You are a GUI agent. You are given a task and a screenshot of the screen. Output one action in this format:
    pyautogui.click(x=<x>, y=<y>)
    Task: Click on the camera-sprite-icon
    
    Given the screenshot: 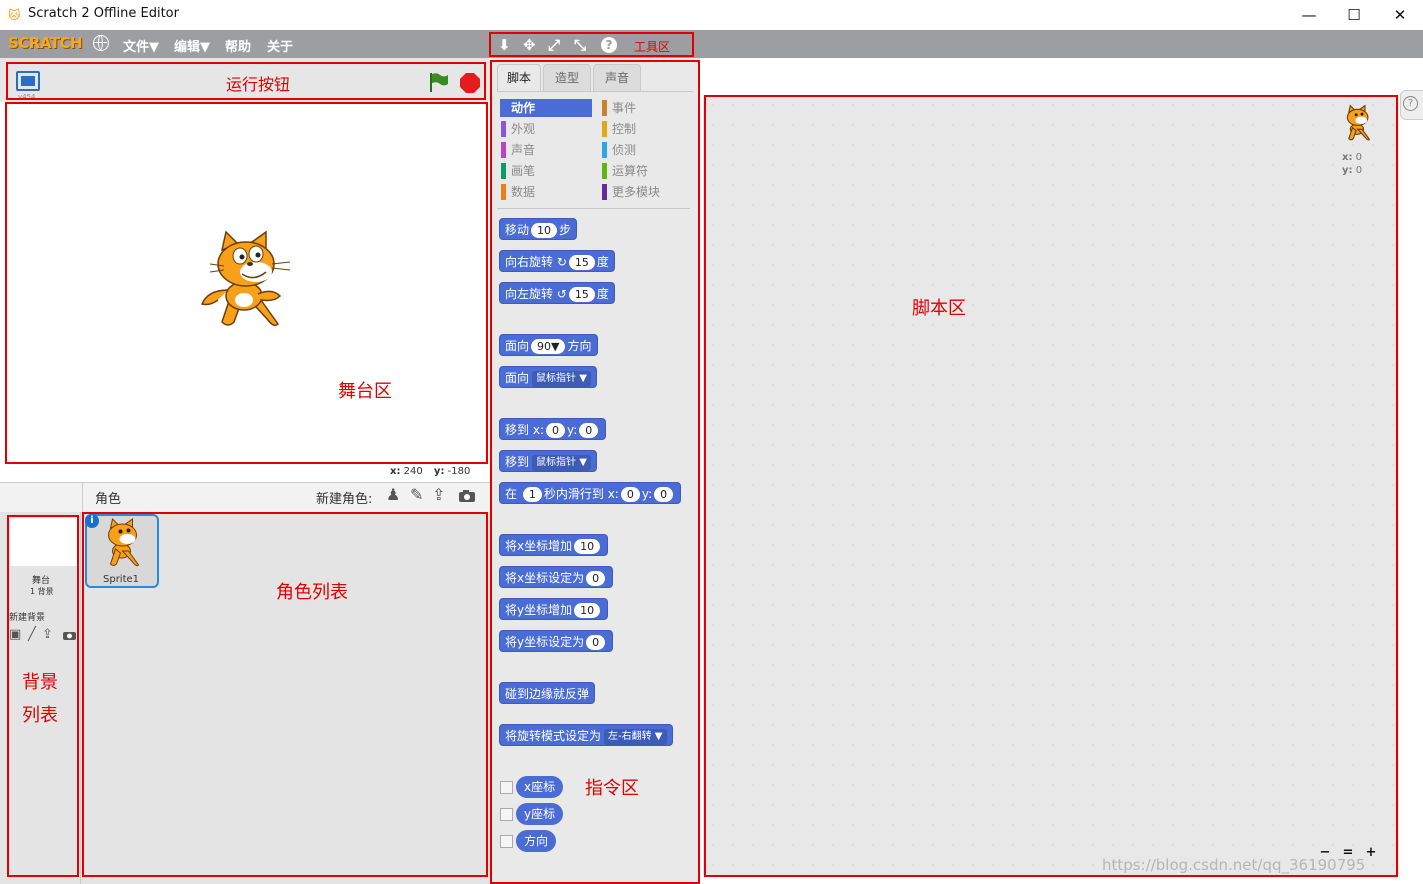 What is the action you would take?
    pyautogui.click(x=467, y=496)
    